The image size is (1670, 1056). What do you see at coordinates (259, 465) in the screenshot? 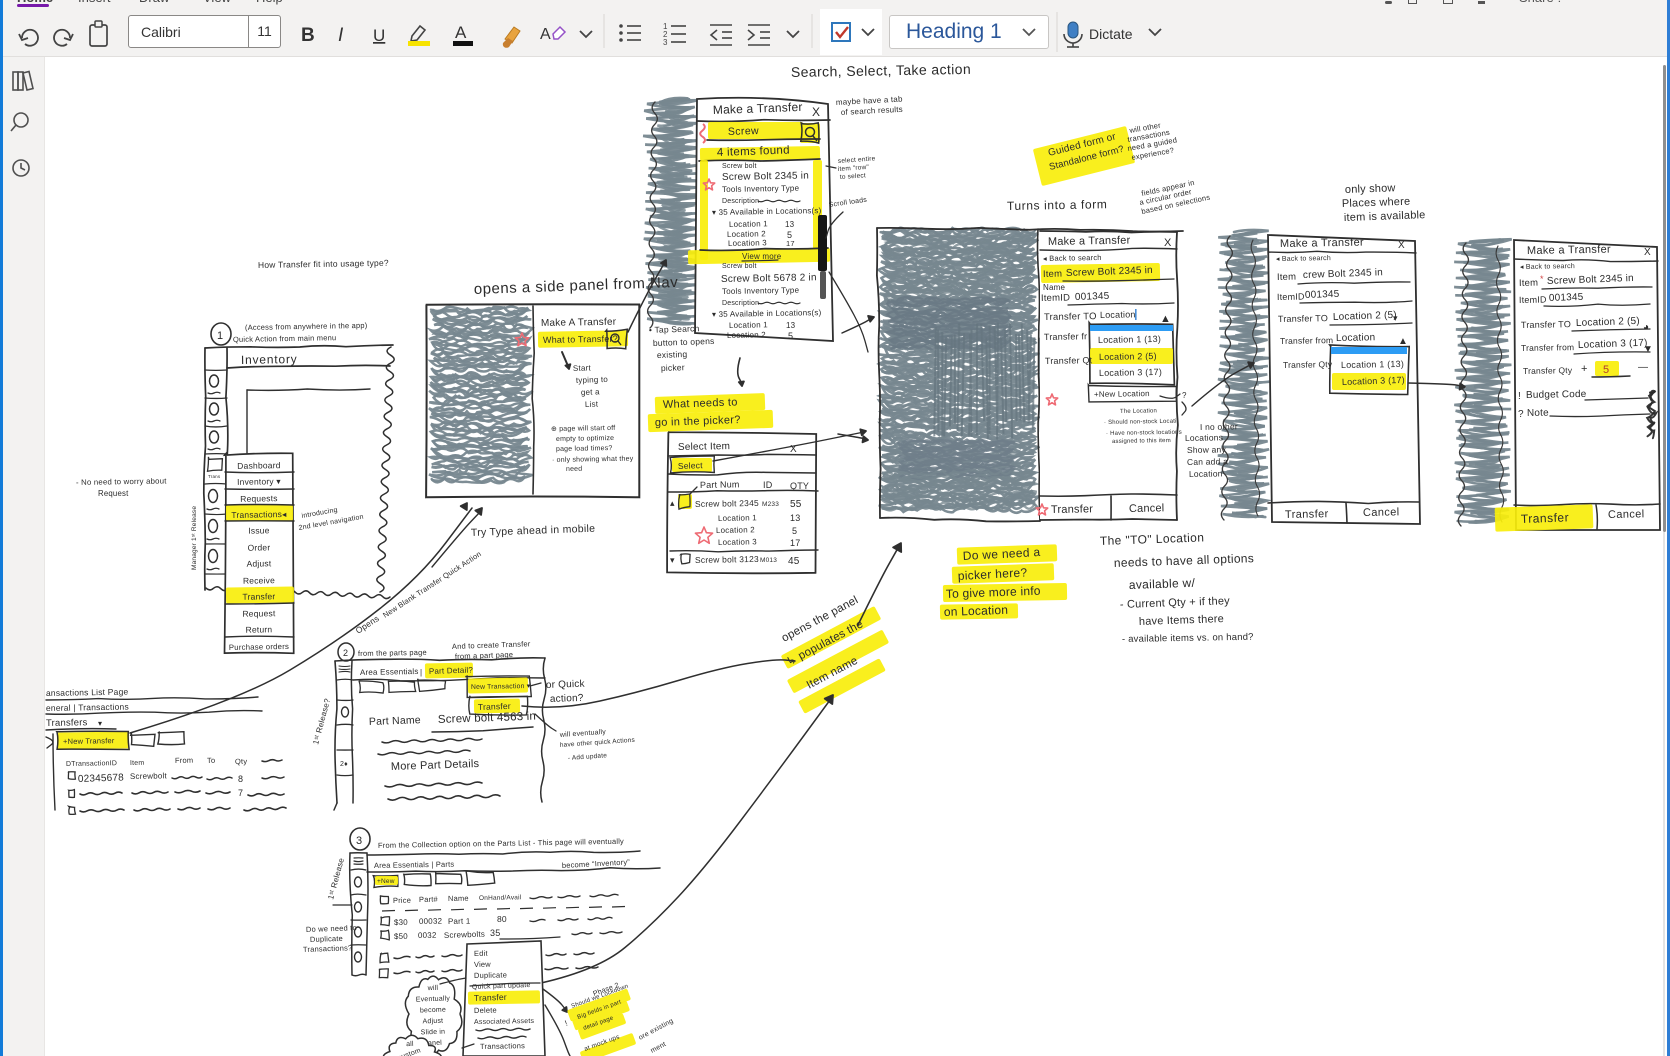
I see `svg-text: Dashboard` at bounding box center [259, 465].